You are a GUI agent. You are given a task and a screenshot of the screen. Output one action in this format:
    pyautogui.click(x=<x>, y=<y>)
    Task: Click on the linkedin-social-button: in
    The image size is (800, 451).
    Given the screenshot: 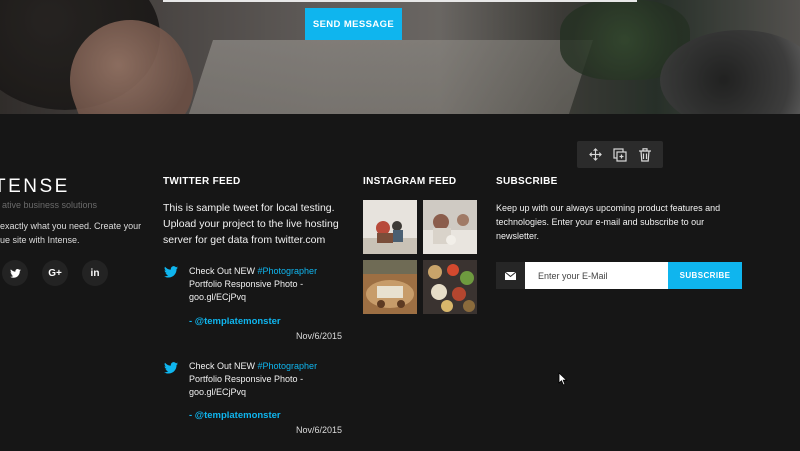 What is the action you would take?
    pyautogui.click(x=95, y=273)
    